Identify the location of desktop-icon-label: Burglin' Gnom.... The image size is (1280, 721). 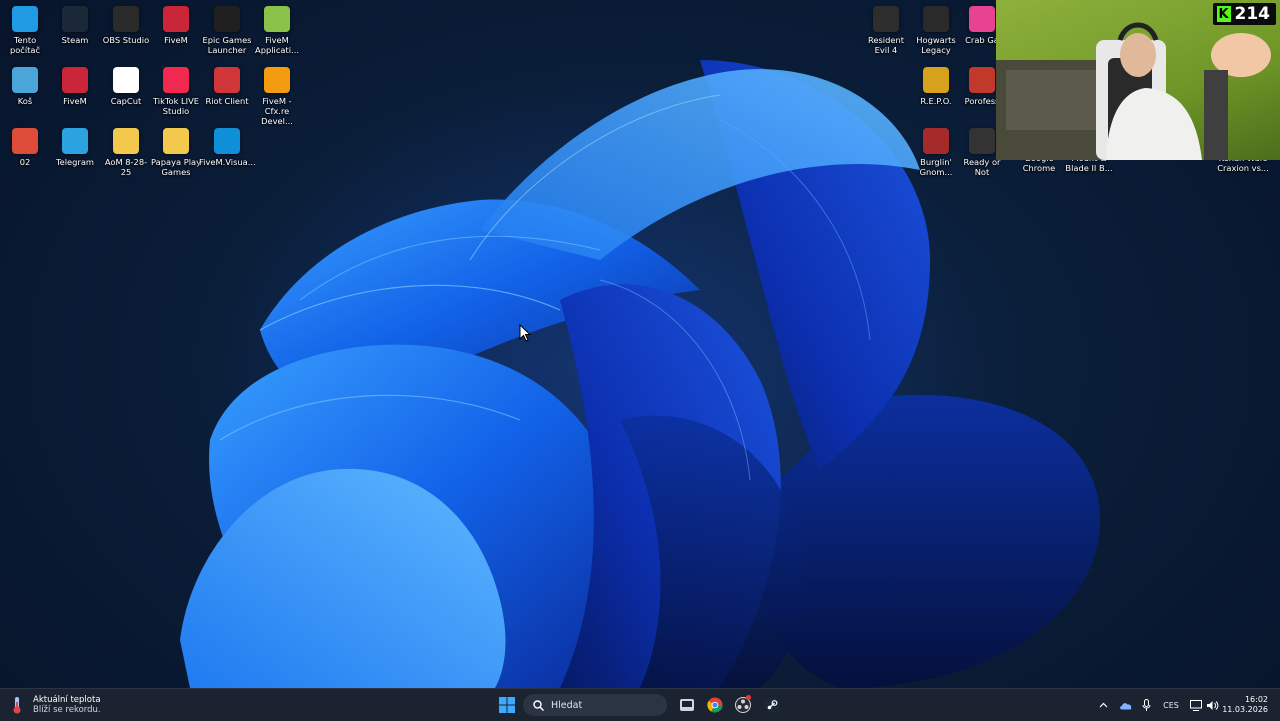
(936, 167).